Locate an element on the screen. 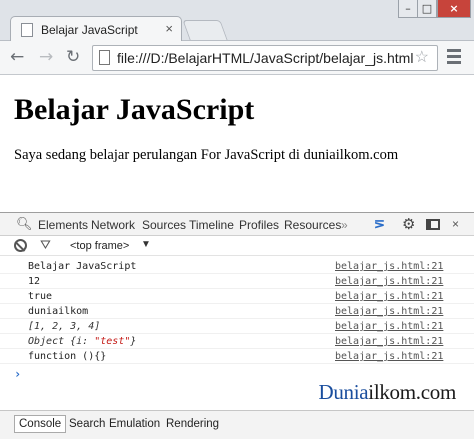  browser-tab: Belajar JavaScript × is located at coordinates (96, 29).